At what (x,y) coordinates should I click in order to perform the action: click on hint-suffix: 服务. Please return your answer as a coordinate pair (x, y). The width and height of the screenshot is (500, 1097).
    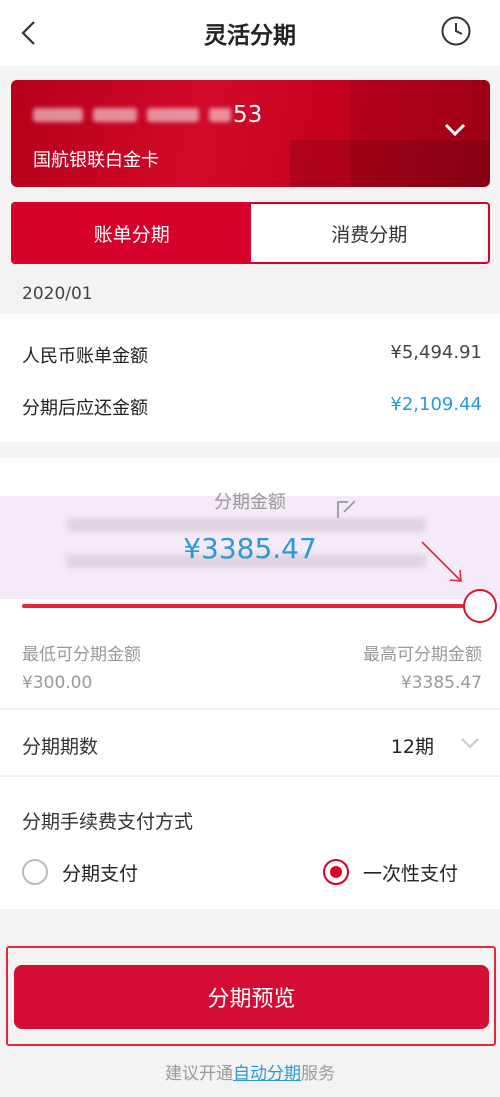
    Looking at the image, I should click on (318, 1074).